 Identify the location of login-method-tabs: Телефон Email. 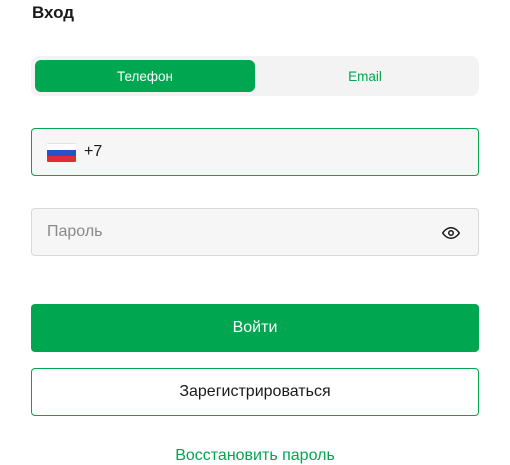
(255, 76).